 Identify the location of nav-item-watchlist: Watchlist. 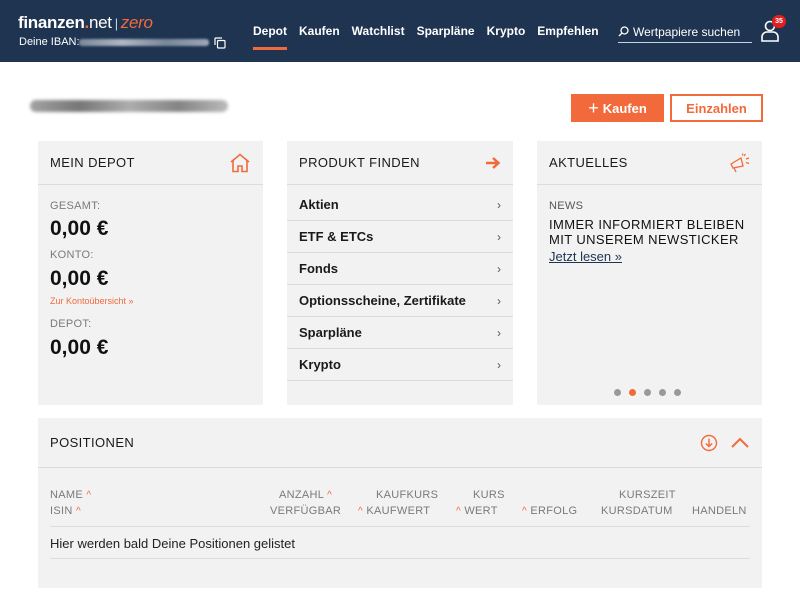
(378, 31).